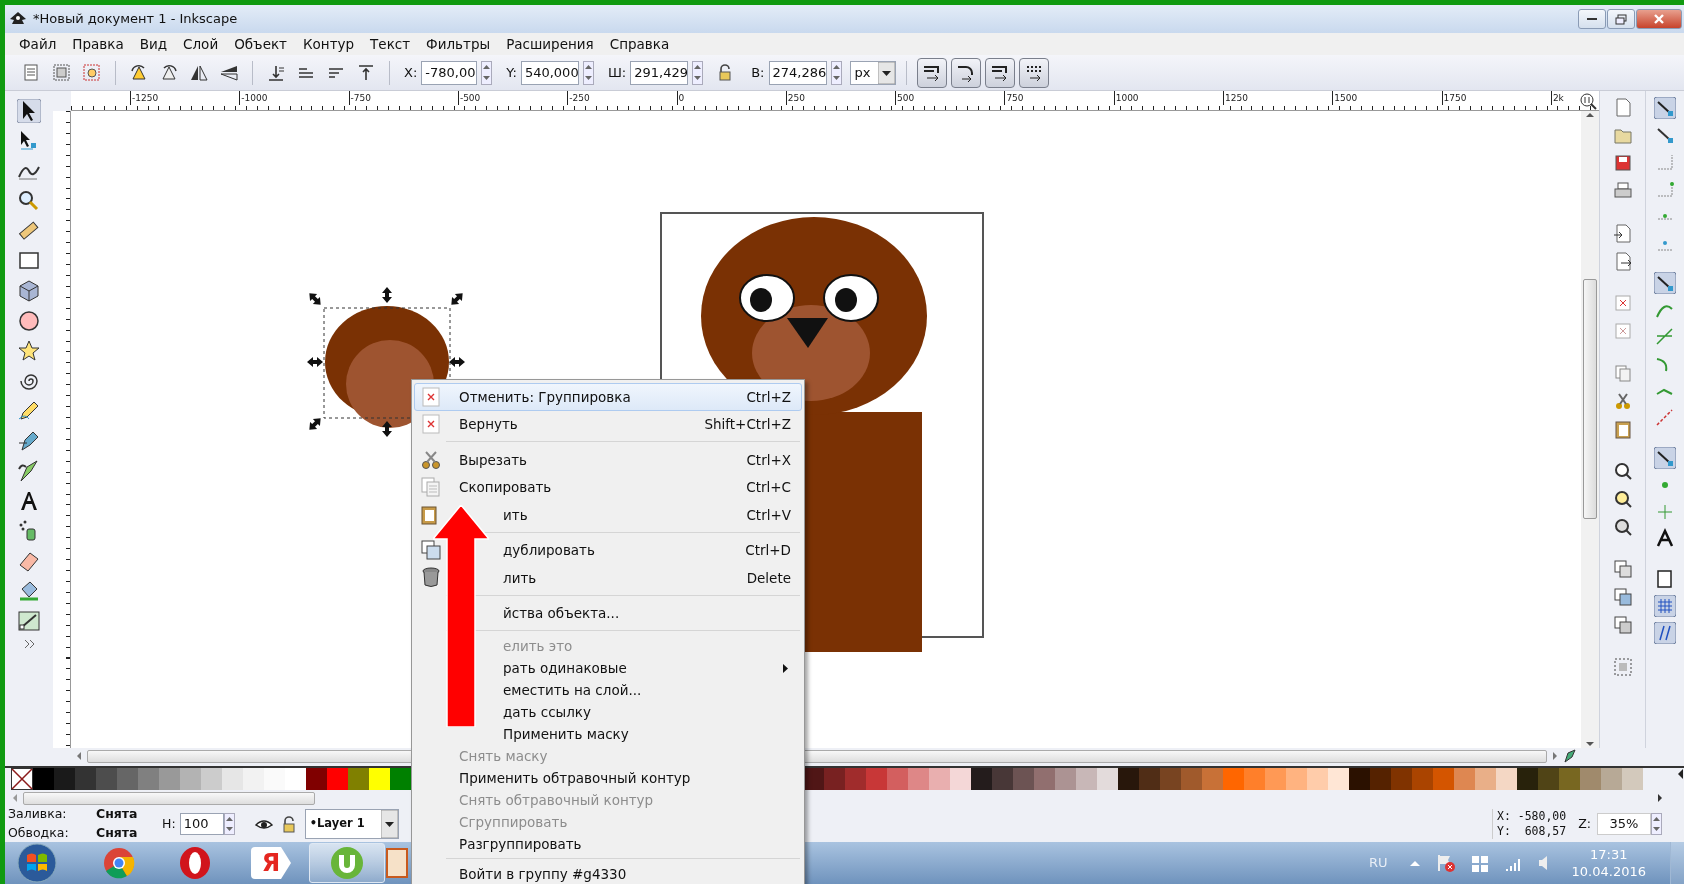 The height and width of the screenshot is (884, 1684). Describe the element at coordinates (608, 578) in the screenshot. I see `context-menu-item: лить Delete` at that location.